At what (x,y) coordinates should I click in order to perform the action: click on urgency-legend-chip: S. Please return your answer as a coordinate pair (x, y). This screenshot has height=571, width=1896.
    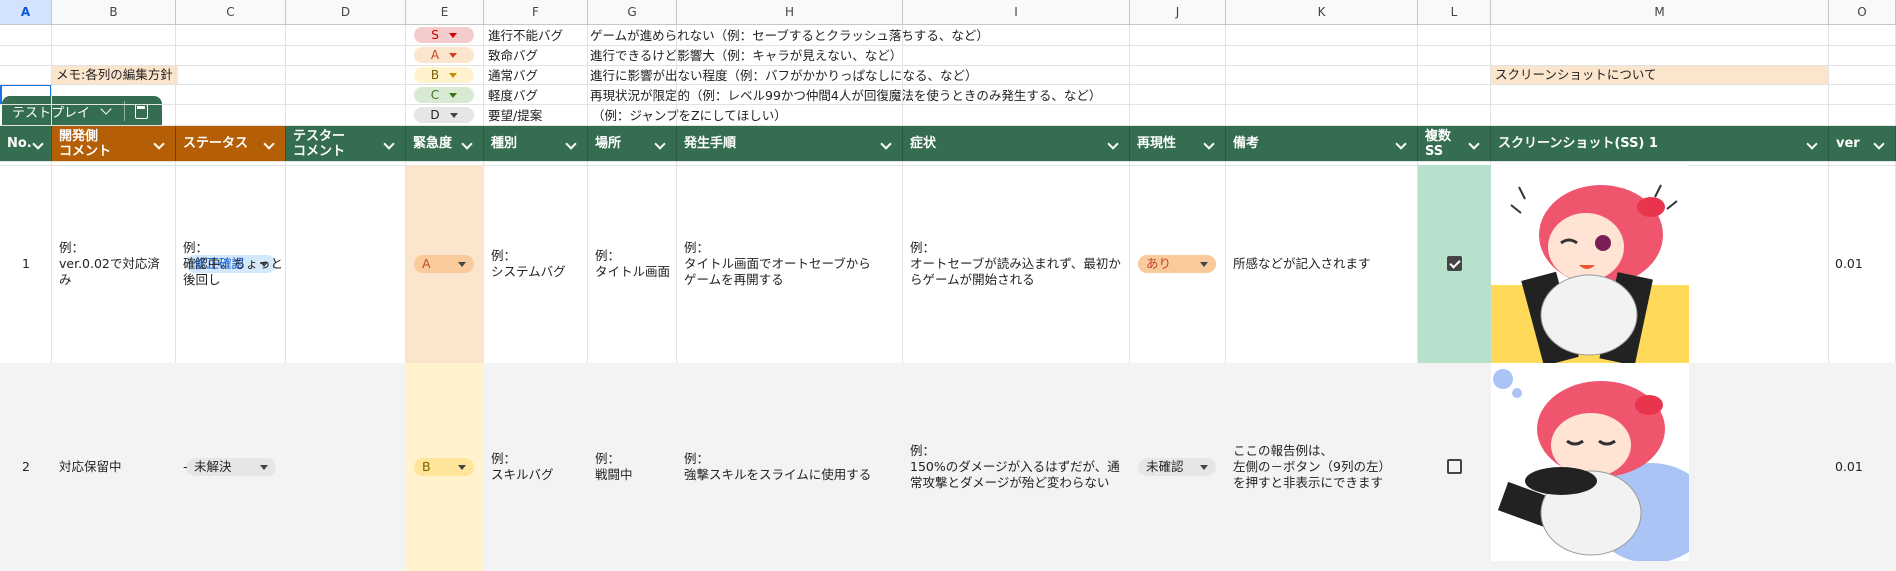
    Looking at the image, I should click on (444, 35).